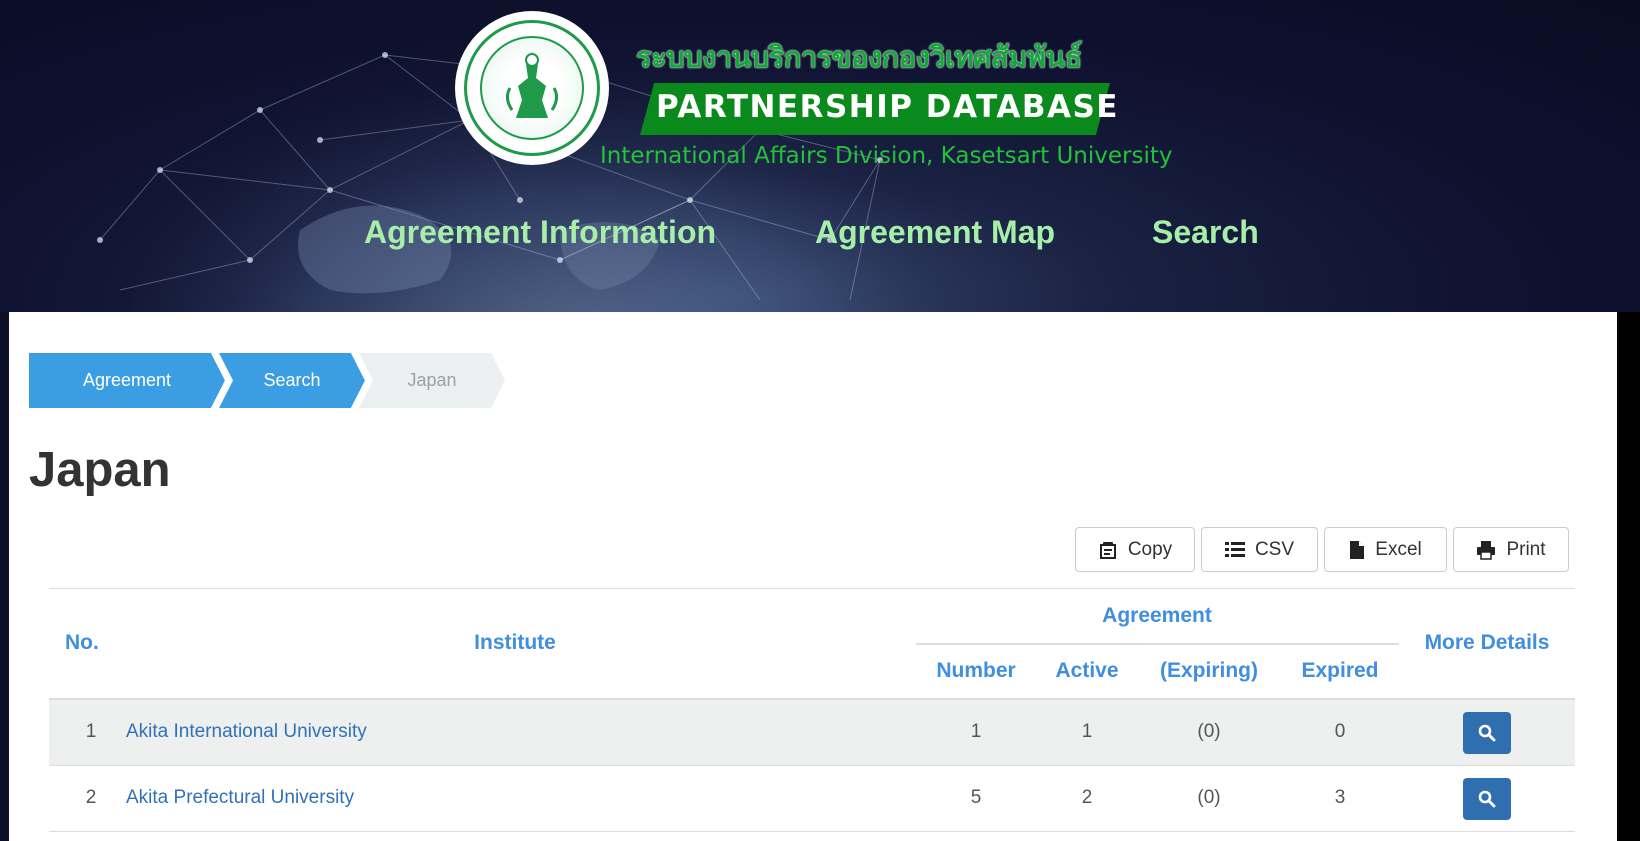 Image resolution: width=1640 pixels, height=841 pixels. What do you see at coordinates (859, 57) in the screenshot?
I see `thai-service-title: ระบบงานบริการของกองวิเทศสัมพันธ์` at bounding box center [859, 57].